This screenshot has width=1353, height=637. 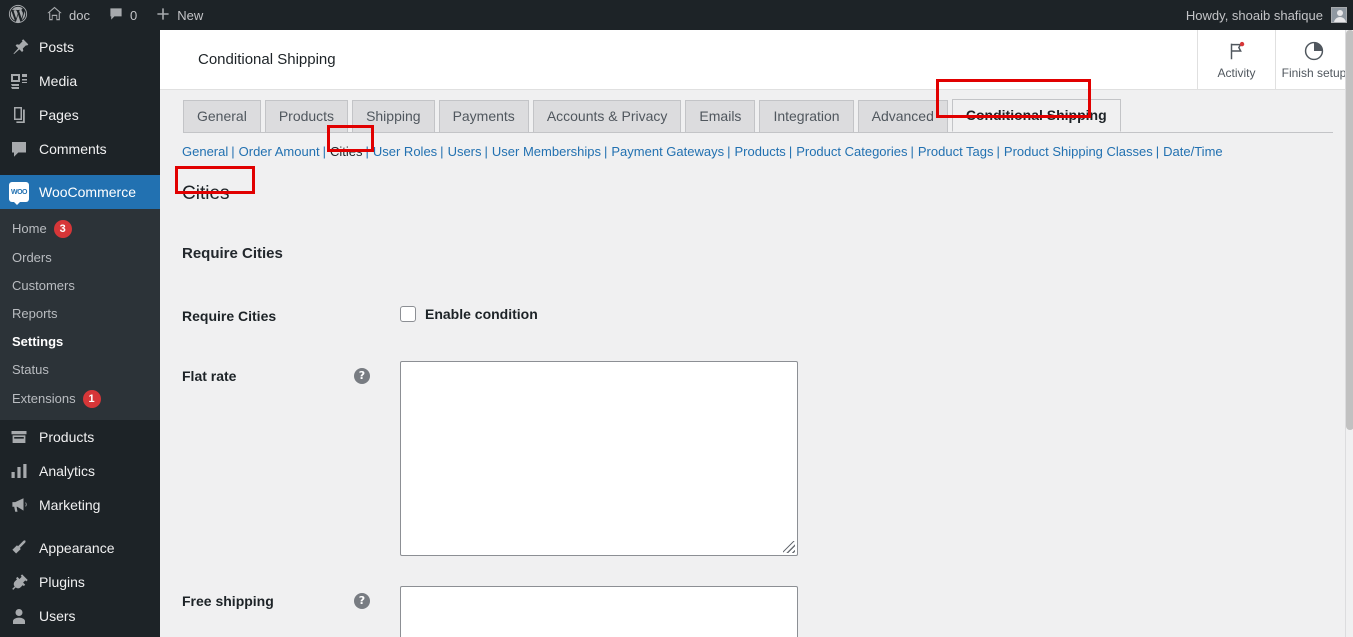 I want to click on sidebar-subitem-label: Extensions, so click(x=44, y=398).